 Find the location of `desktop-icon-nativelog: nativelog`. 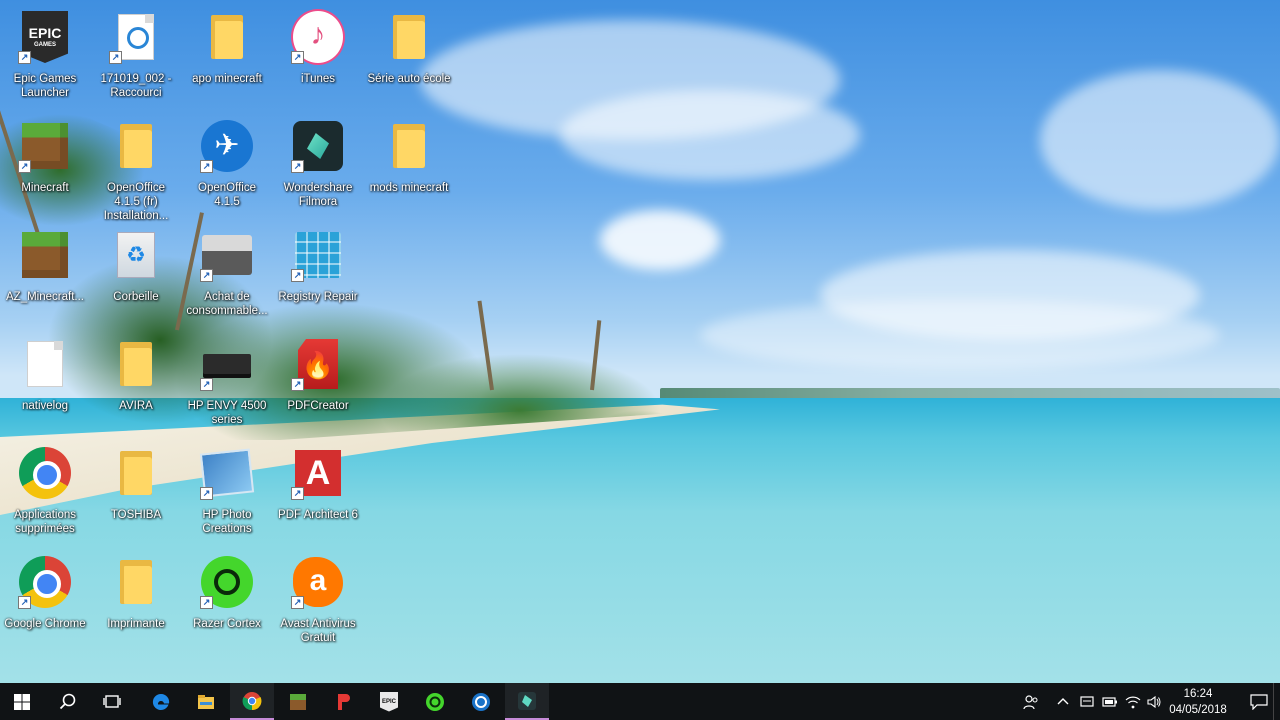

desktop-icon-nativelog: nativelog is located at coordinates (45, 385).